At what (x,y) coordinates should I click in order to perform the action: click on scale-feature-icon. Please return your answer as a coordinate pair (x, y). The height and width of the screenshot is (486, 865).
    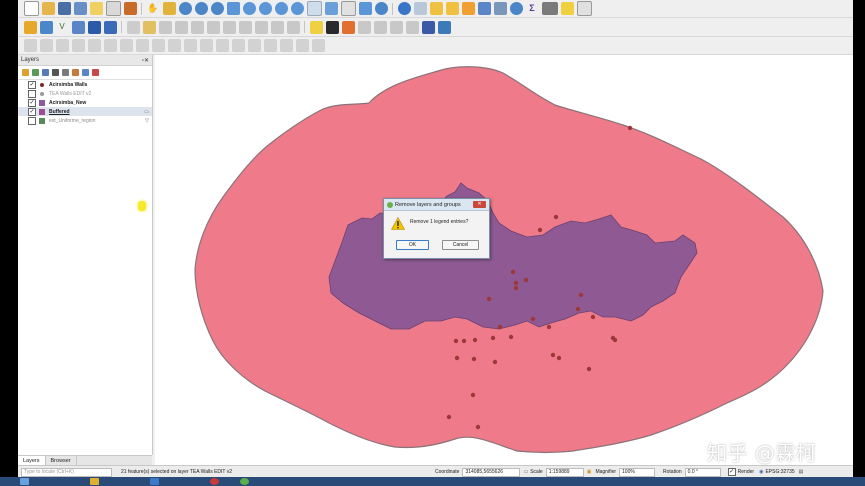
    Looking at the image, I should click on (94, 45).